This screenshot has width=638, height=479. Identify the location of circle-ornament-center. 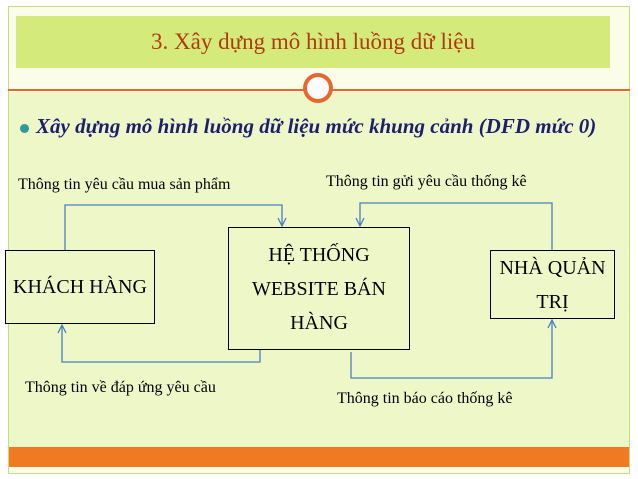
(318, 88).